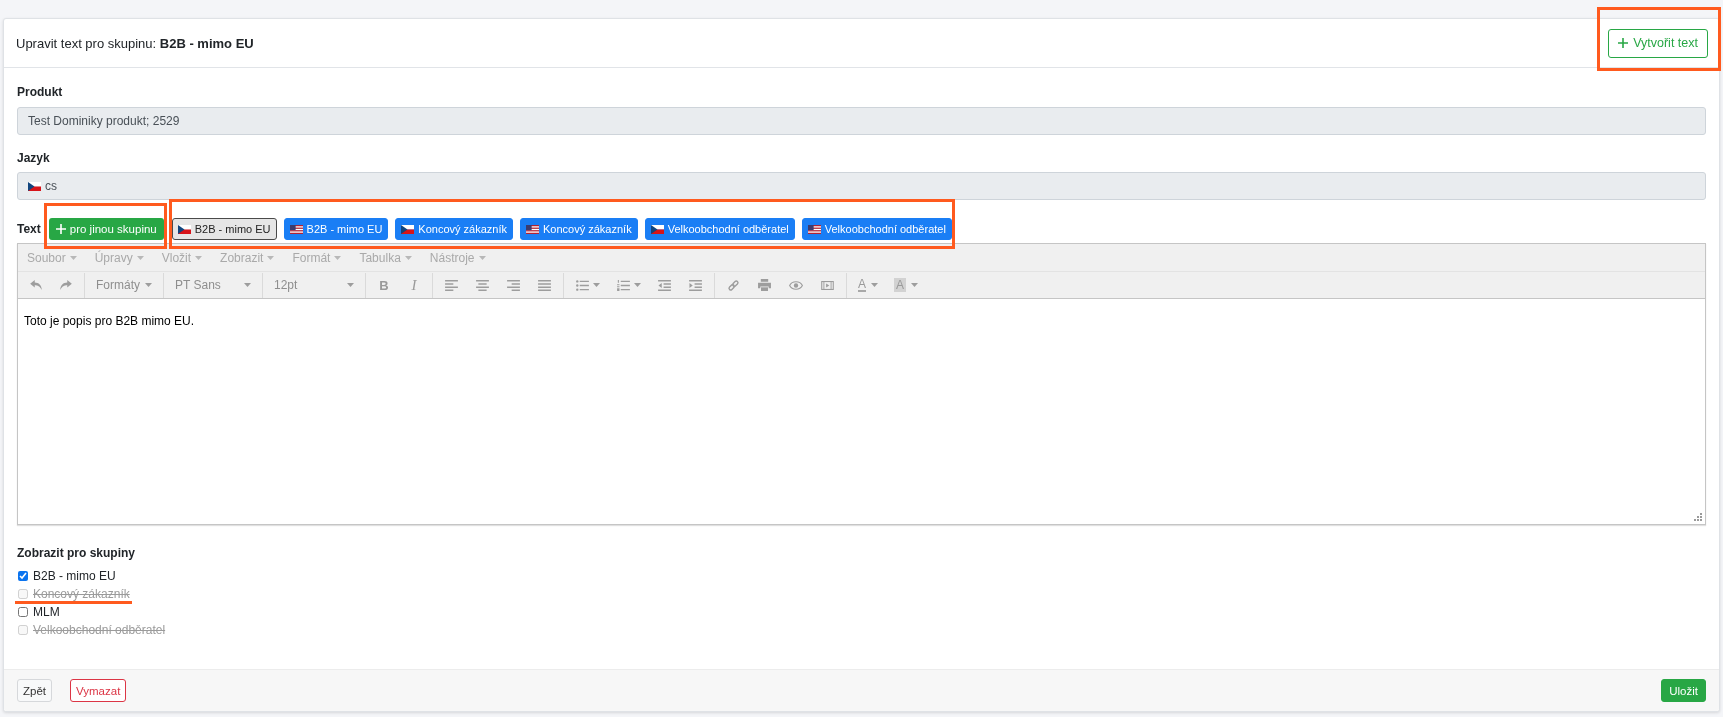  I want to click on page-title: Upravit text pro skupinu: B2B - mimo EU, so click(135, 43).